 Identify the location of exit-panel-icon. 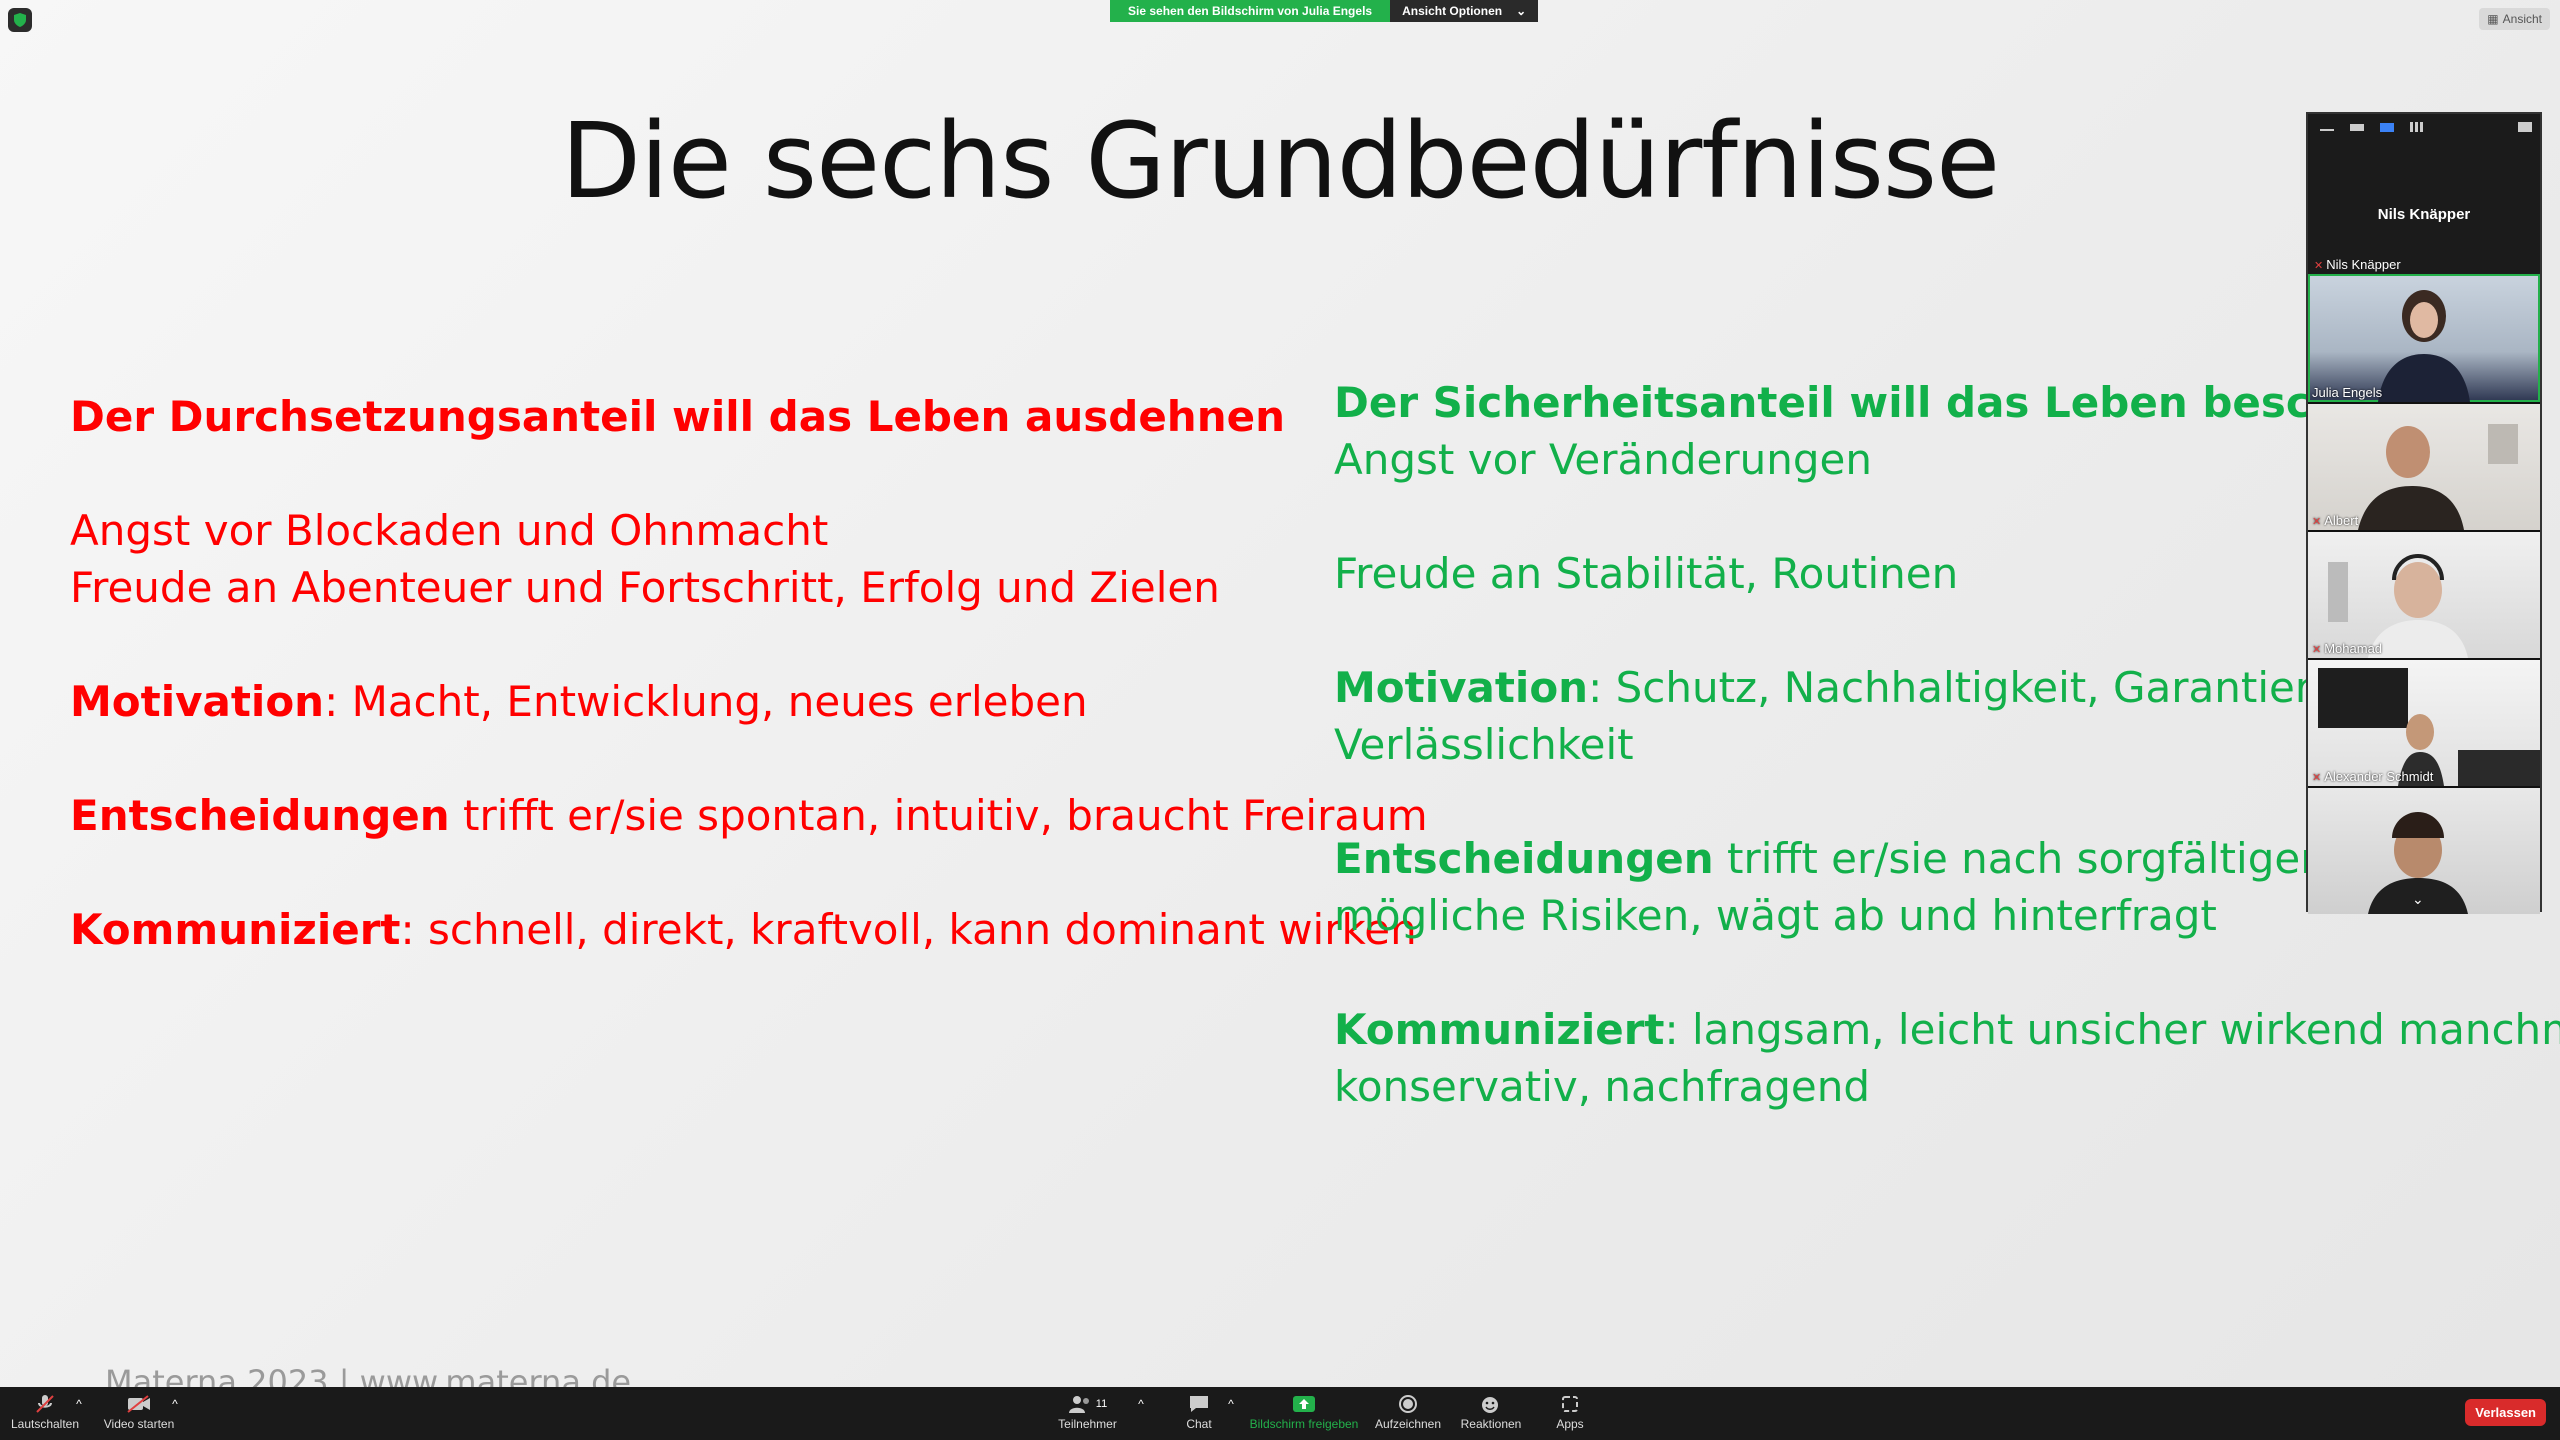
(2525, 127).